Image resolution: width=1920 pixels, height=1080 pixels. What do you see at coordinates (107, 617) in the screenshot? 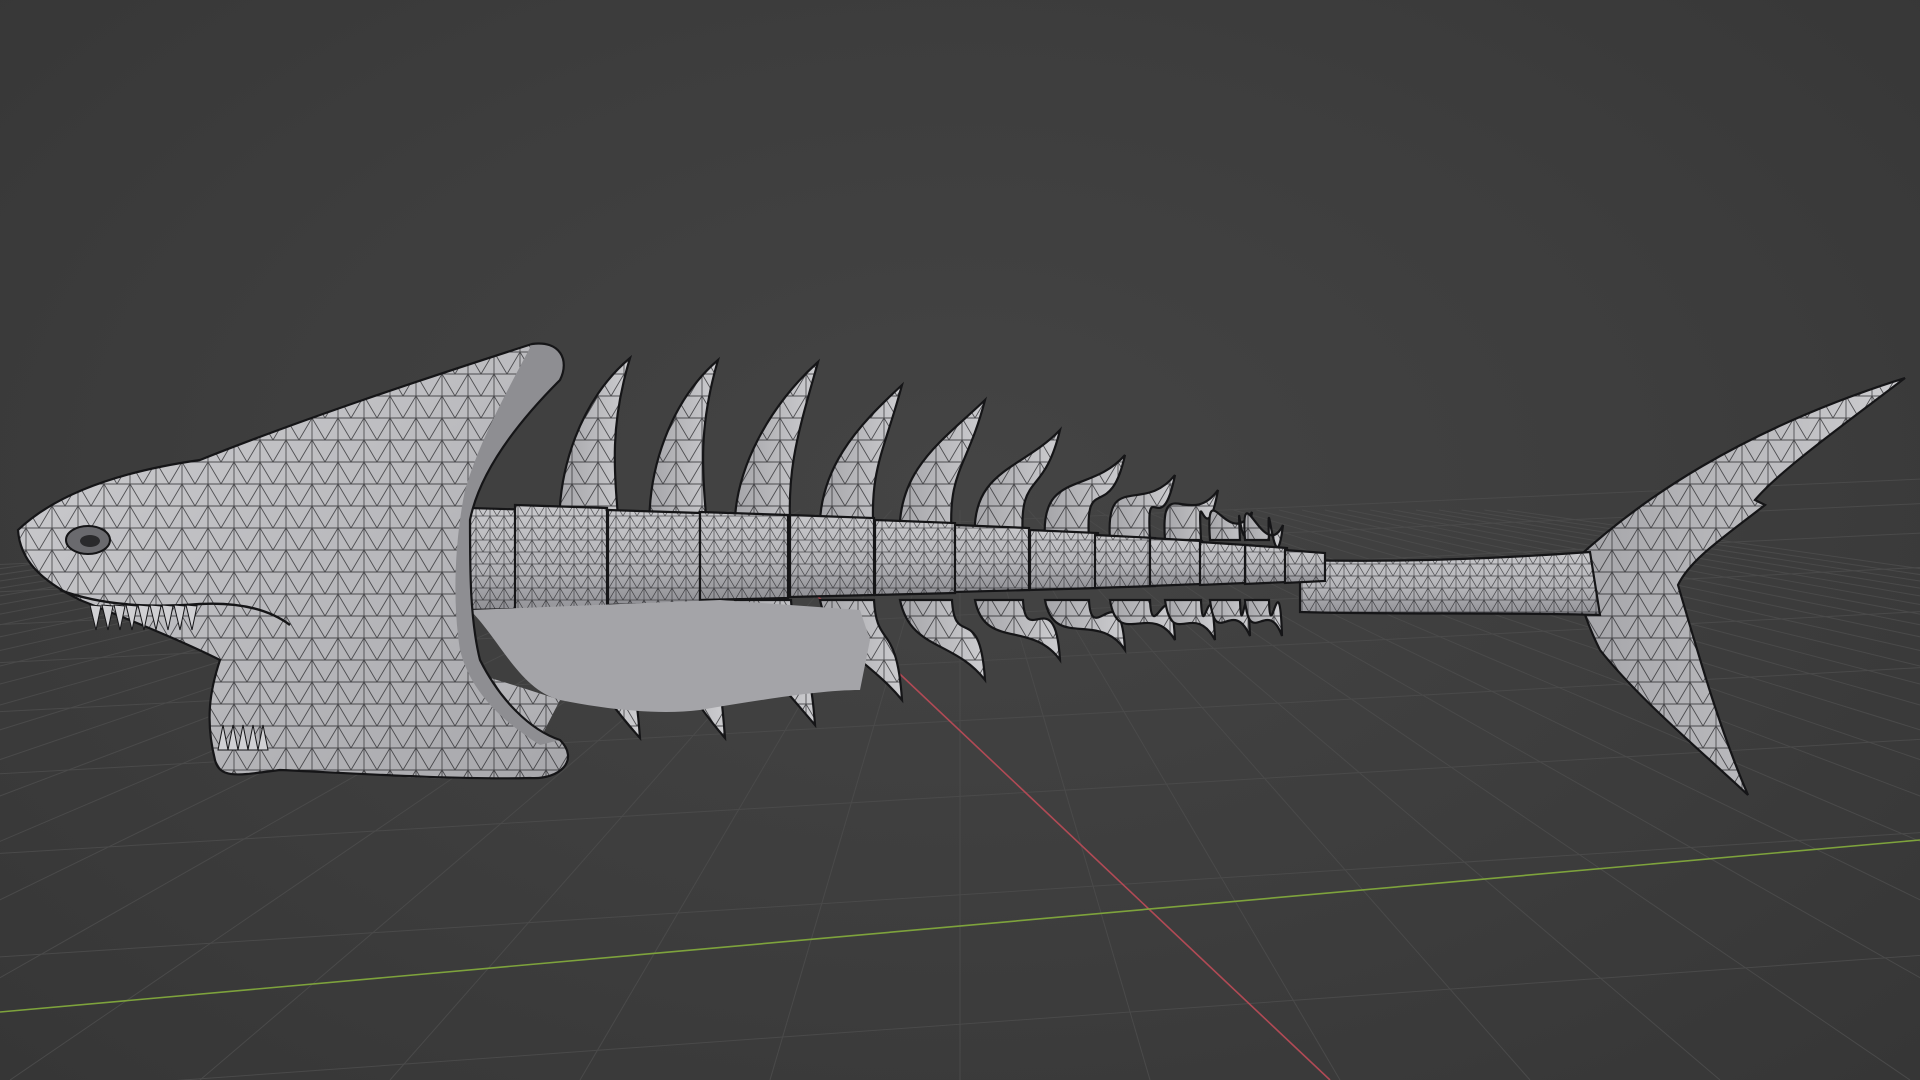
I see `tooth` at bounding box center [107, 617].